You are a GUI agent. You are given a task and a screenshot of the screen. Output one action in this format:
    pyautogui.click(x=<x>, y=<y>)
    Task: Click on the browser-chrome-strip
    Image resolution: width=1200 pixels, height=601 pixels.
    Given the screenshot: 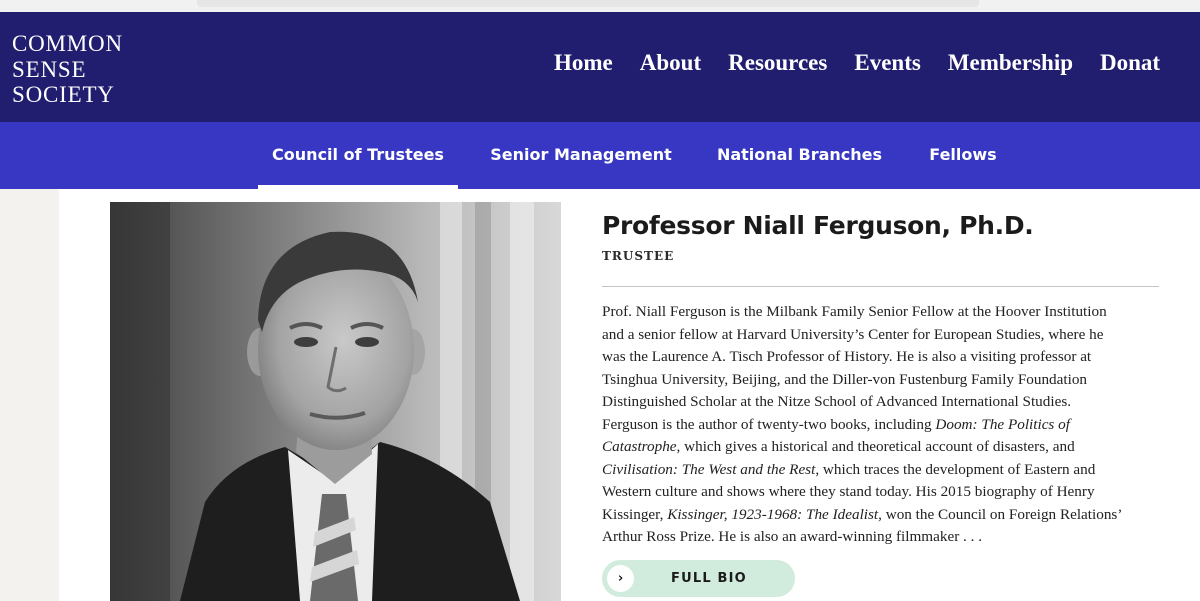 What is the action you would take?
    pyautogui.click(x=600, y=6)
    